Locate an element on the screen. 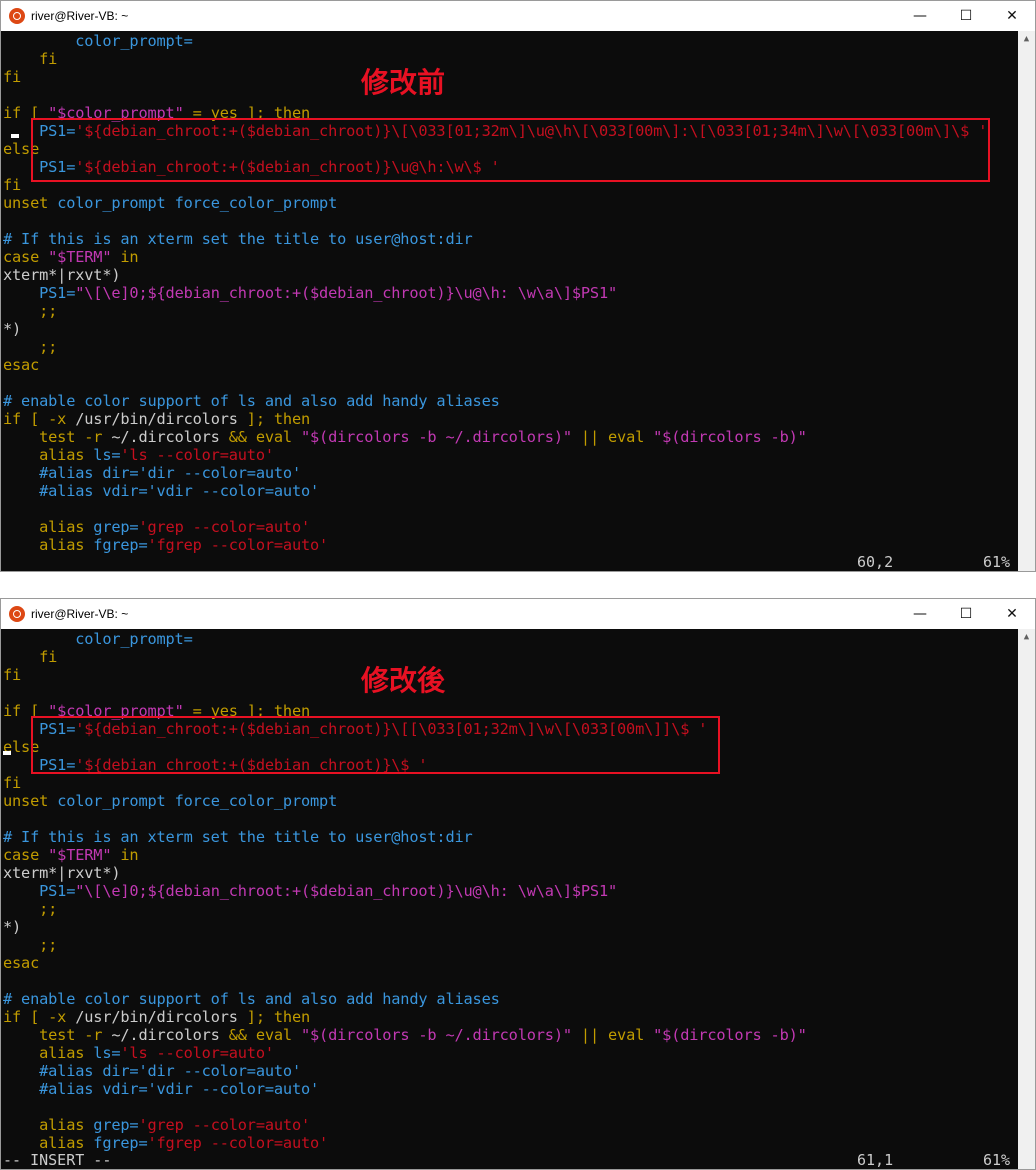 The height and width of the screenshot is (1170, 1036). annotation-label: 修改後 is located at coordinates (403, 680).